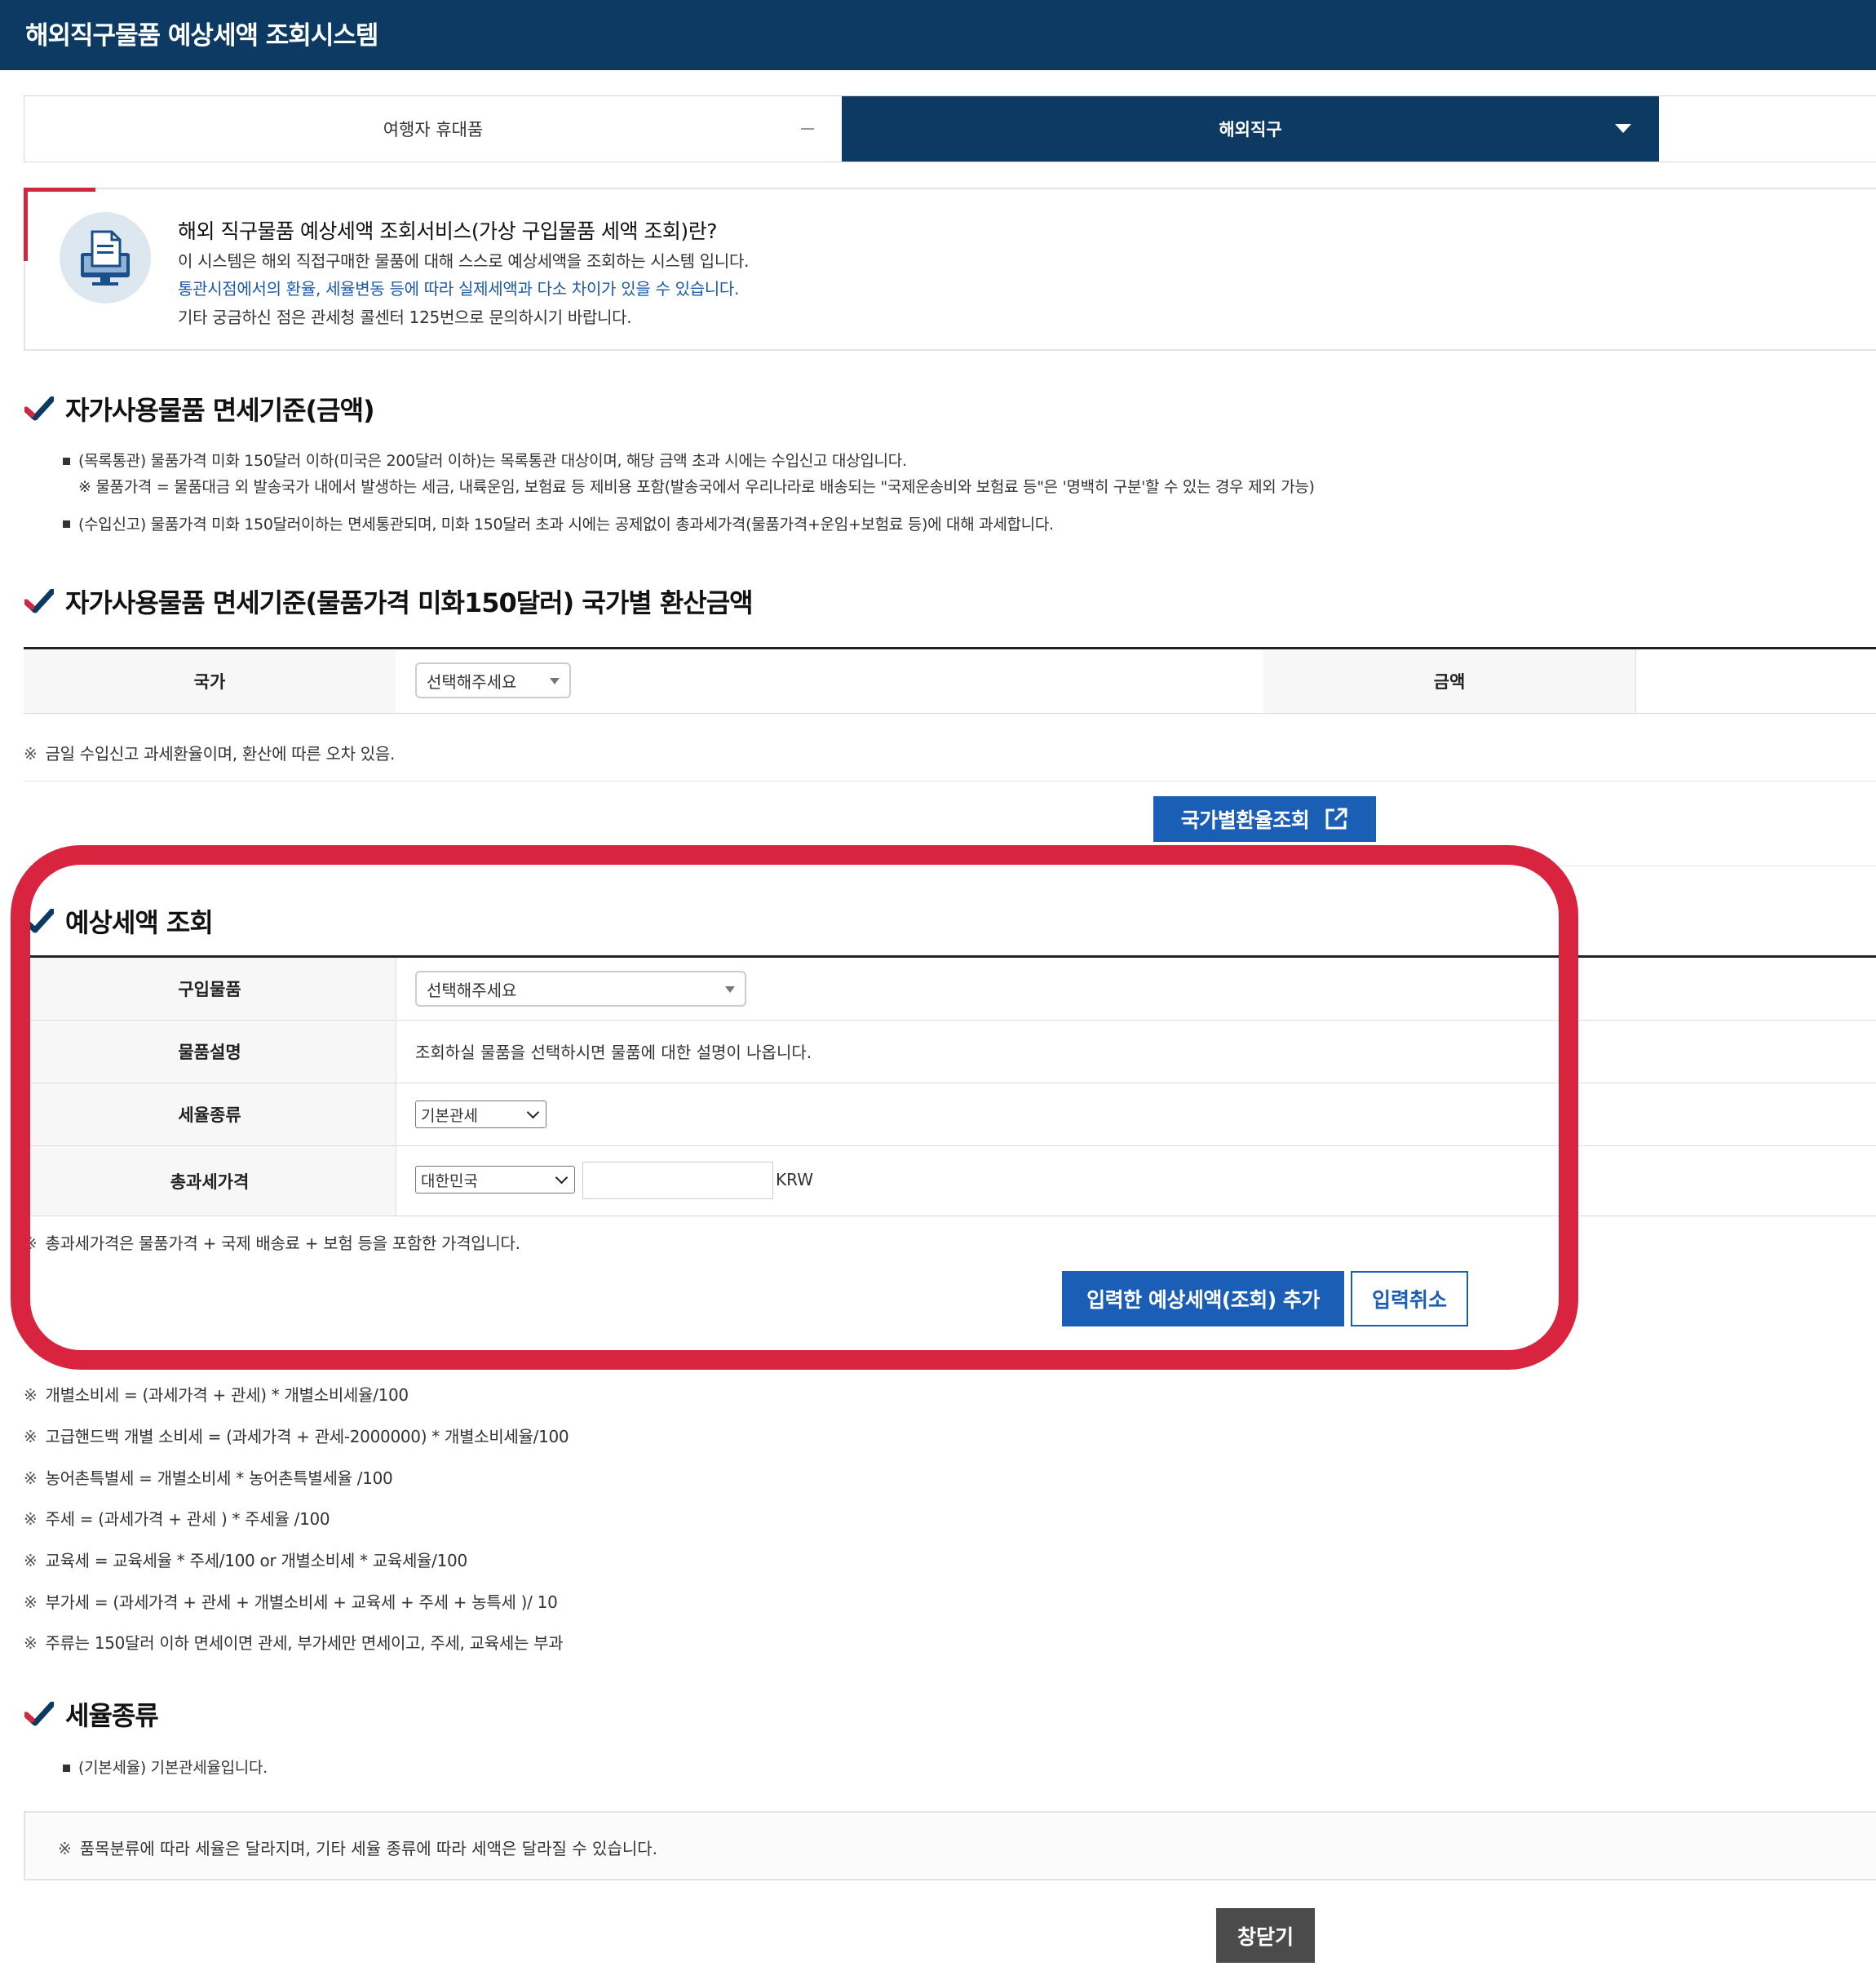  What do you see at coordinates (220, 410) in the screenshot?
I see `section-title-text: 자가사용물품 면세기준(금액)` at bounding box center [220, 410].